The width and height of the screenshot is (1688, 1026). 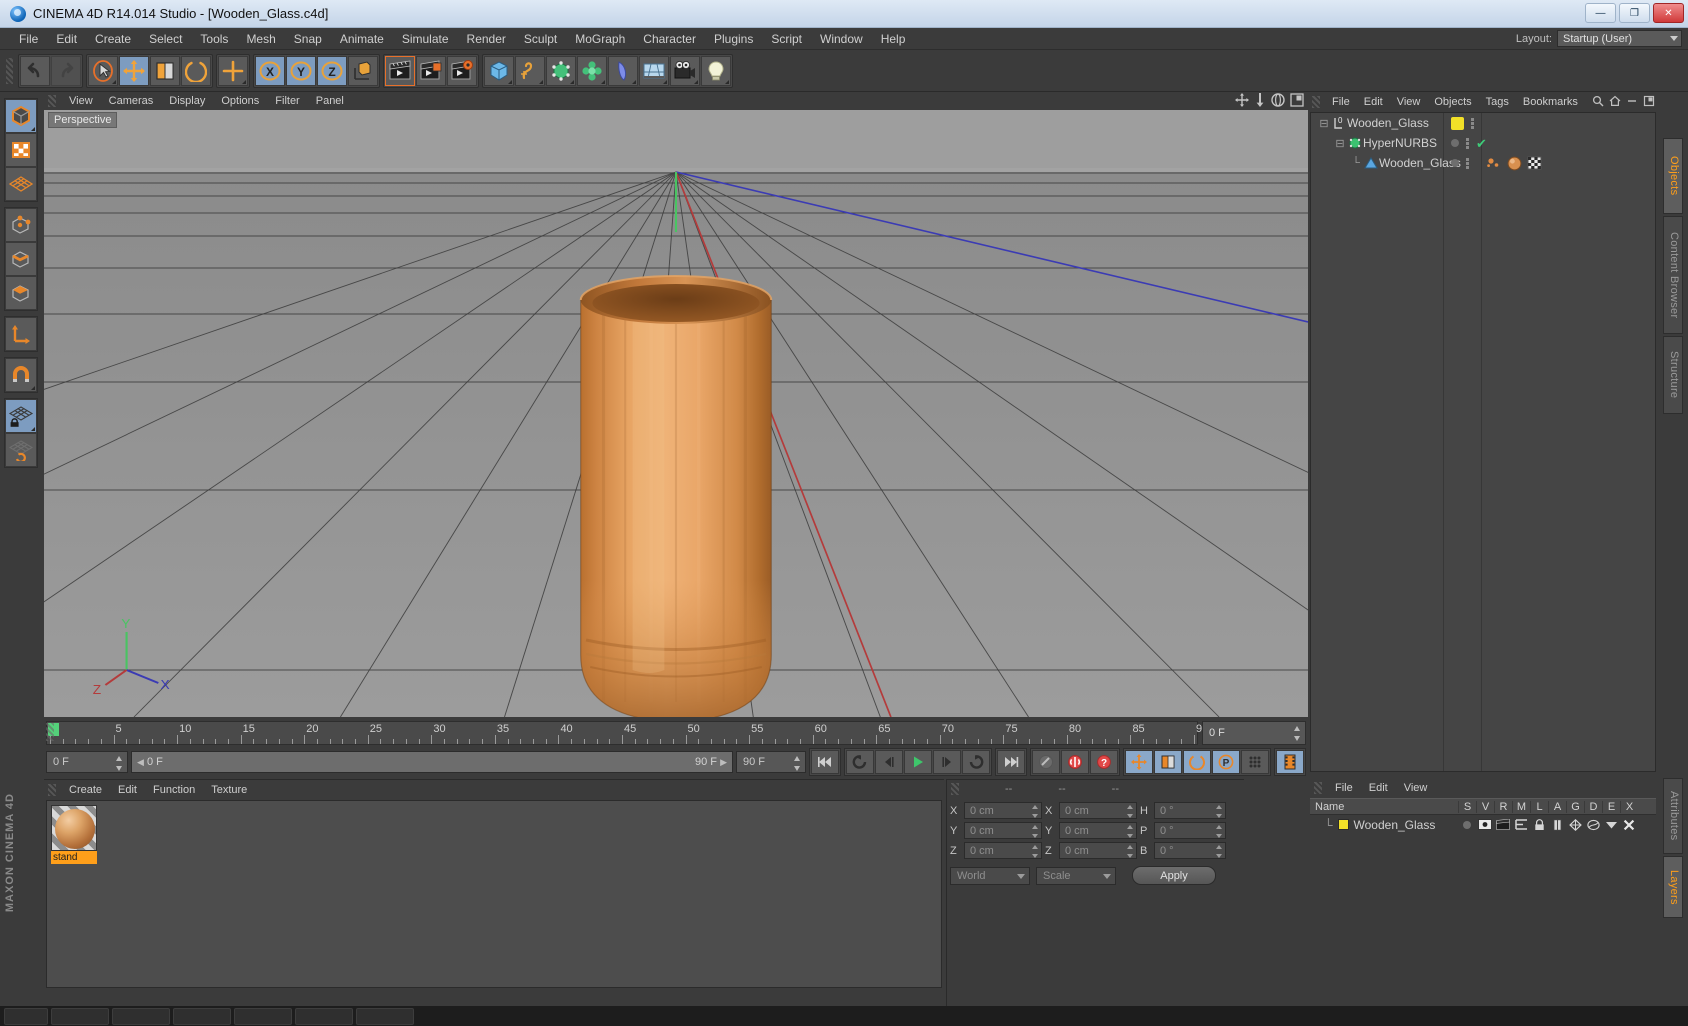 I want to click on model-mode-button, so click(x=21, y=116).